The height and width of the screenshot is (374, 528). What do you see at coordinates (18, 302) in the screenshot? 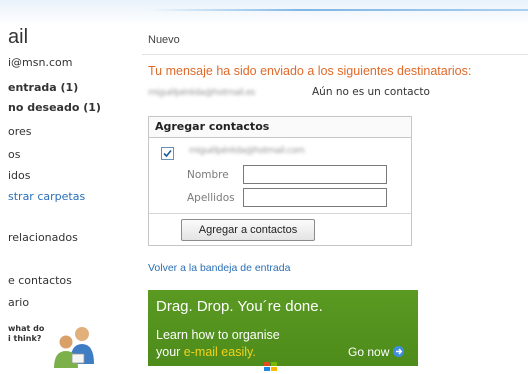
I see `nav-calendar: ario` at bounding box center [18, 302].